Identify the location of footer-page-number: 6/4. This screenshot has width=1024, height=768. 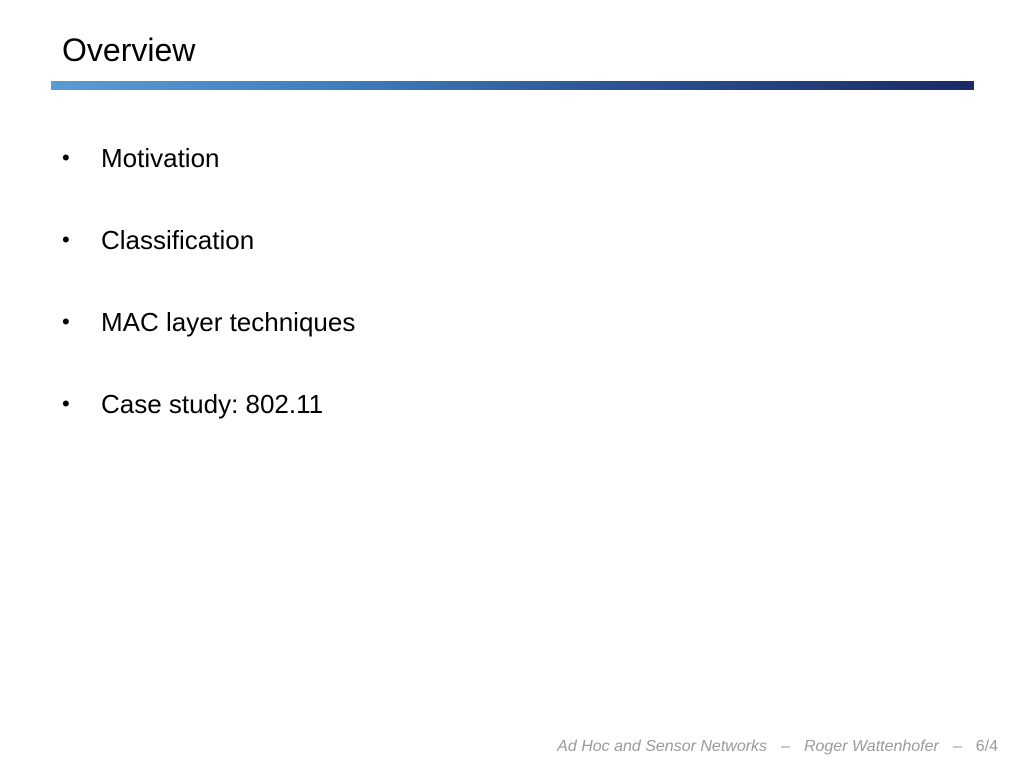
(986, 746).